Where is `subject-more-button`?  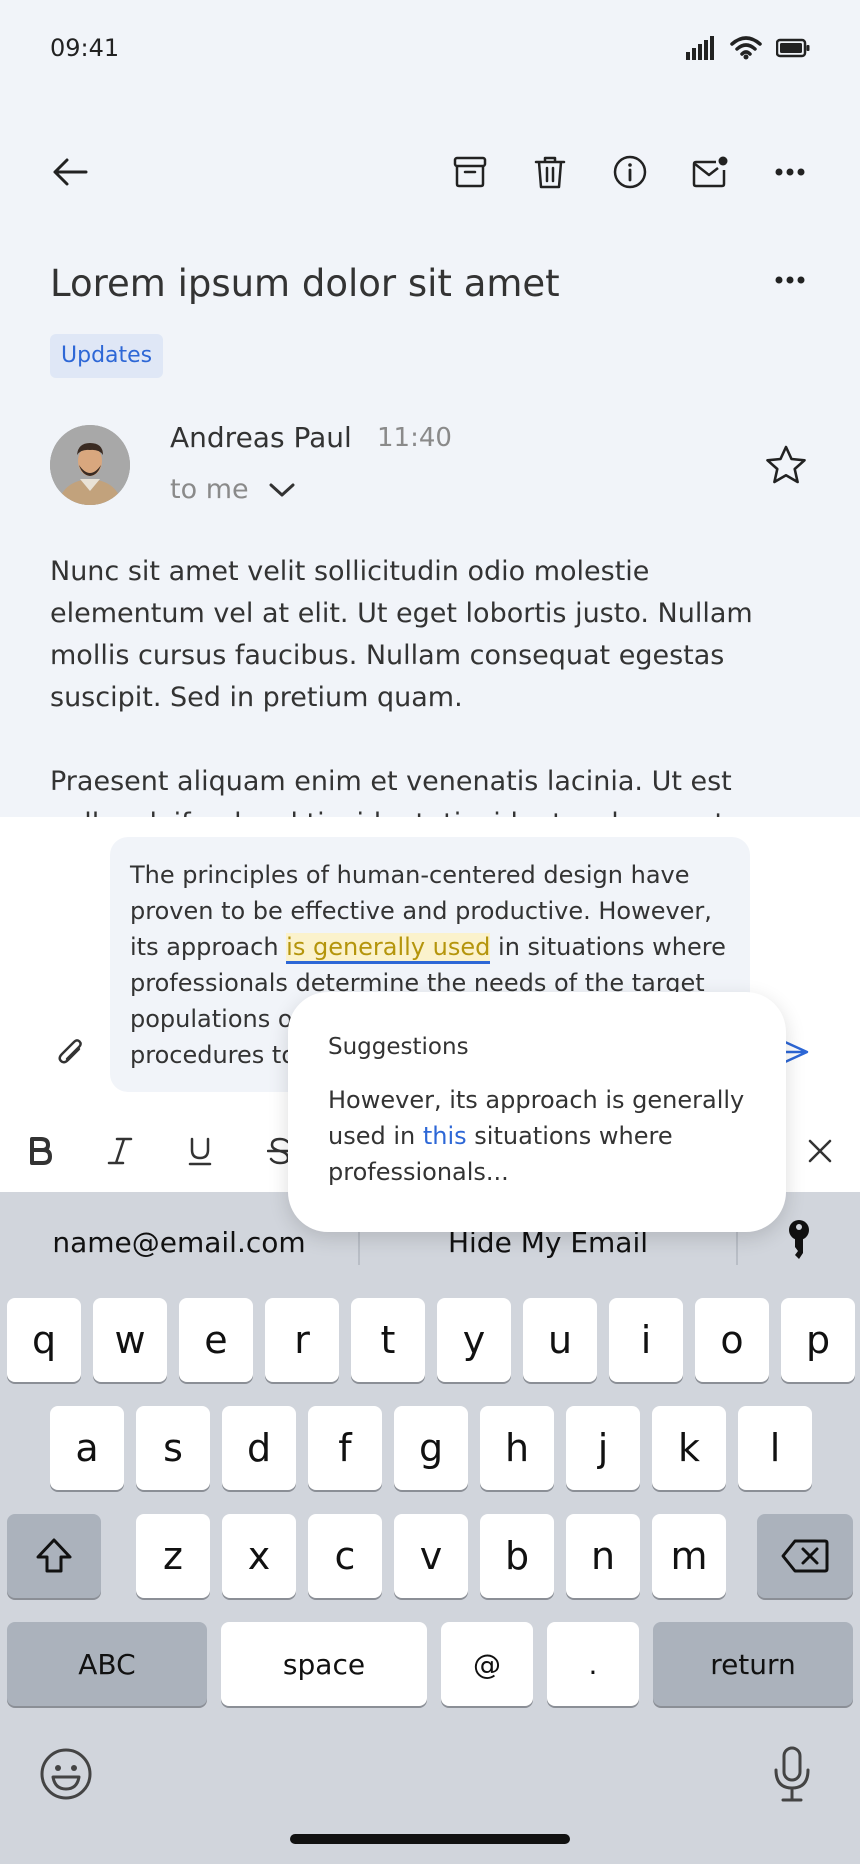
subject-more-button is located at coordinates (790, 280).